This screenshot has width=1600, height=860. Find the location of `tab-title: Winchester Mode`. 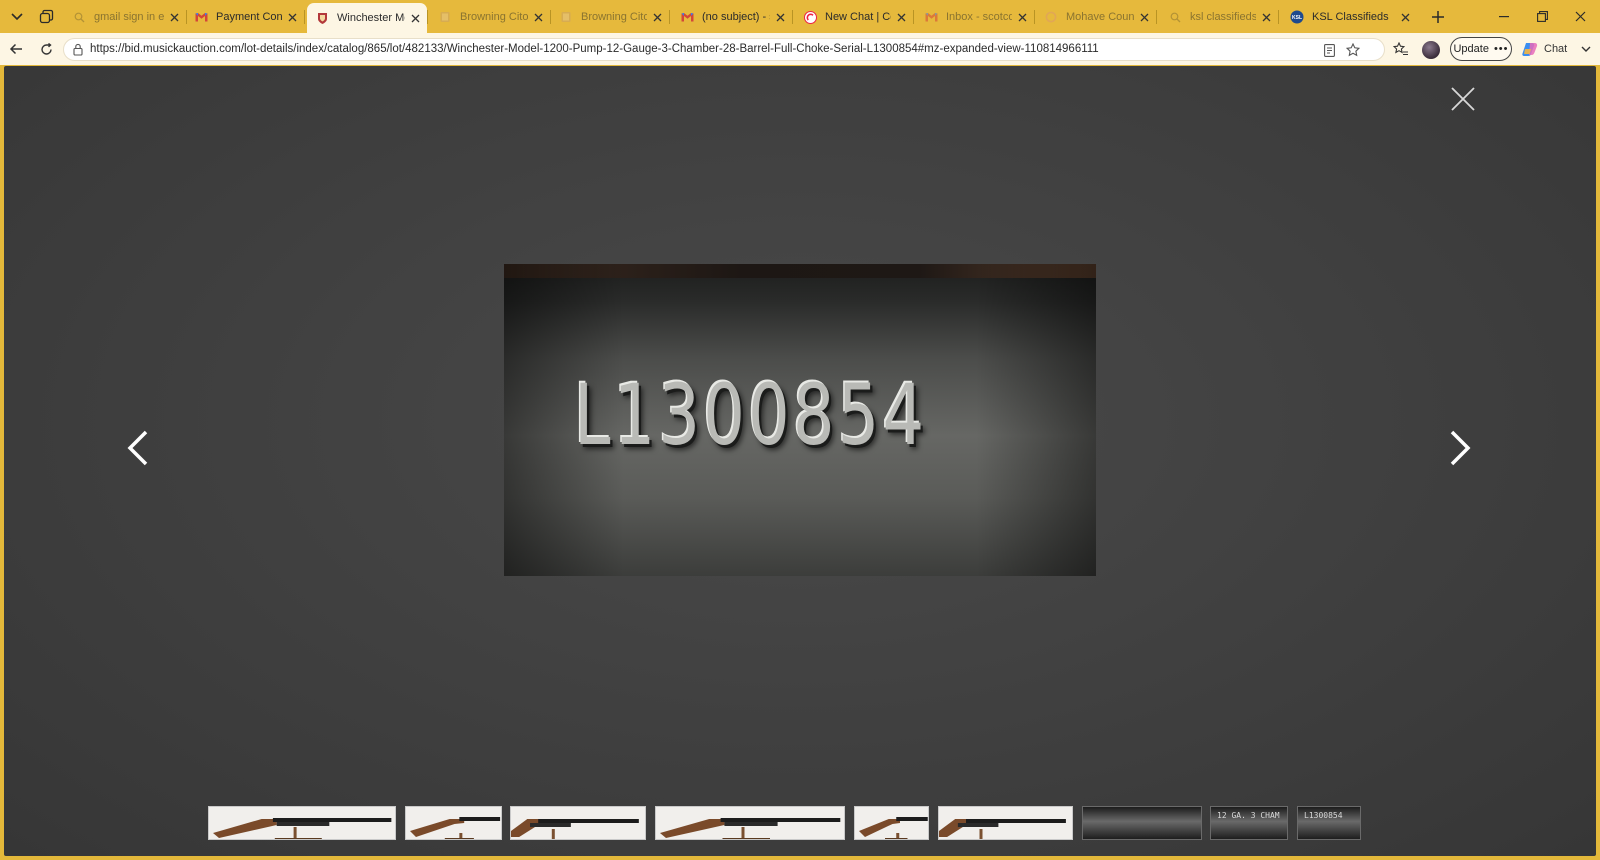

tab-title: Winchester Mode is located at coordinates (371, 18).